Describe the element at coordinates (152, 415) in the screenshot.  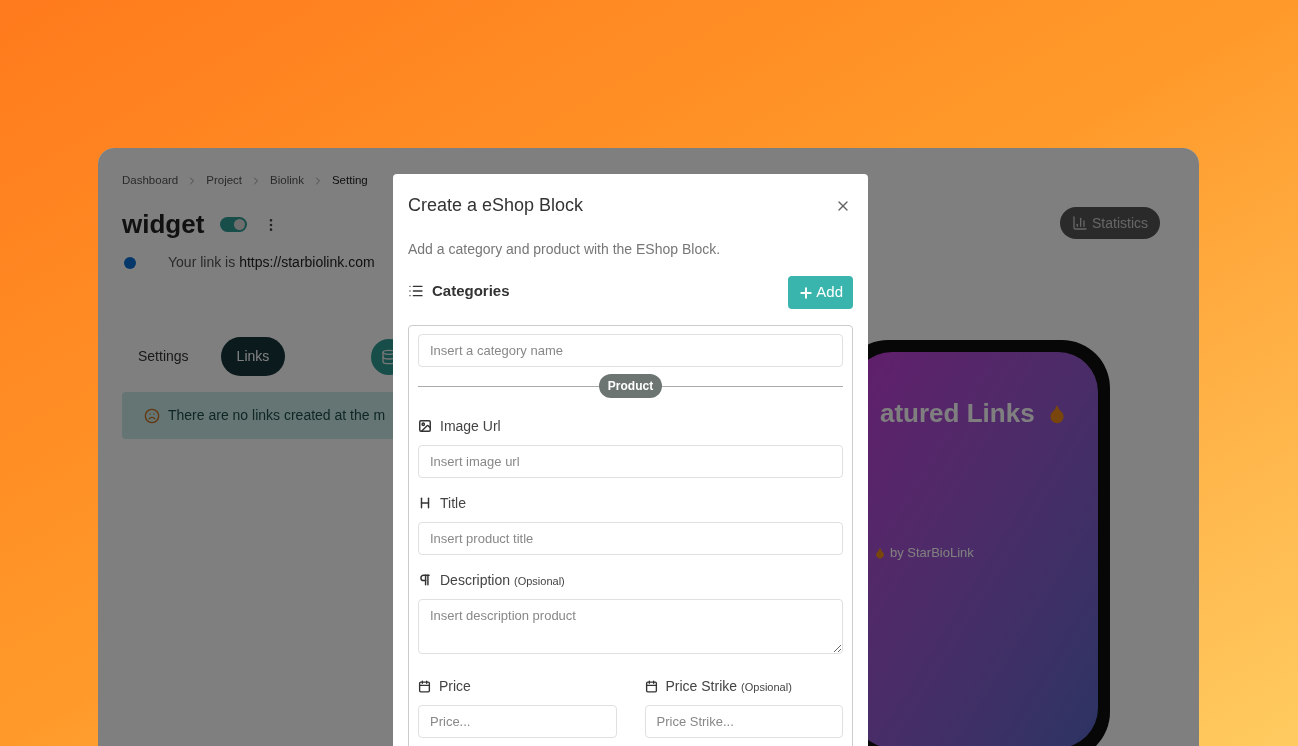
I see `sad-face-icon` at that location.